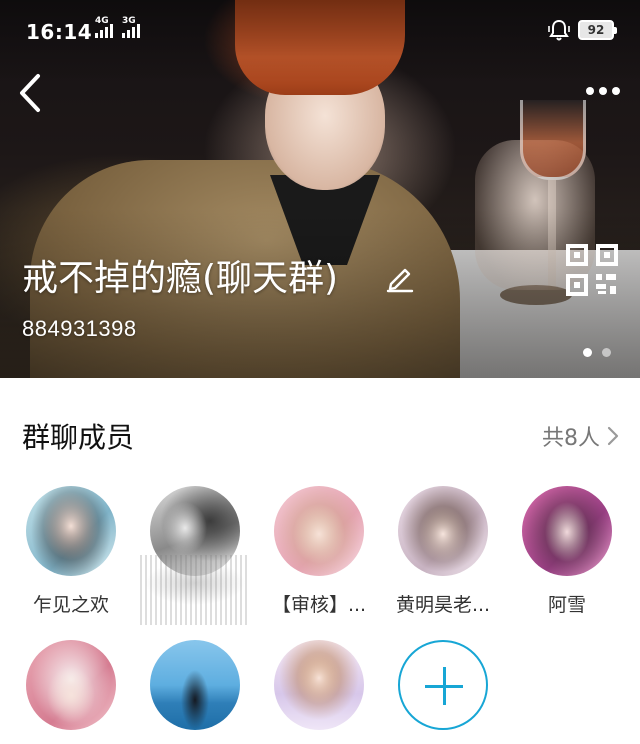  What do you see at coordinates (79, 328) in the screenshot?
I see `group-id: 884931398` at bounding box center [79, 328].